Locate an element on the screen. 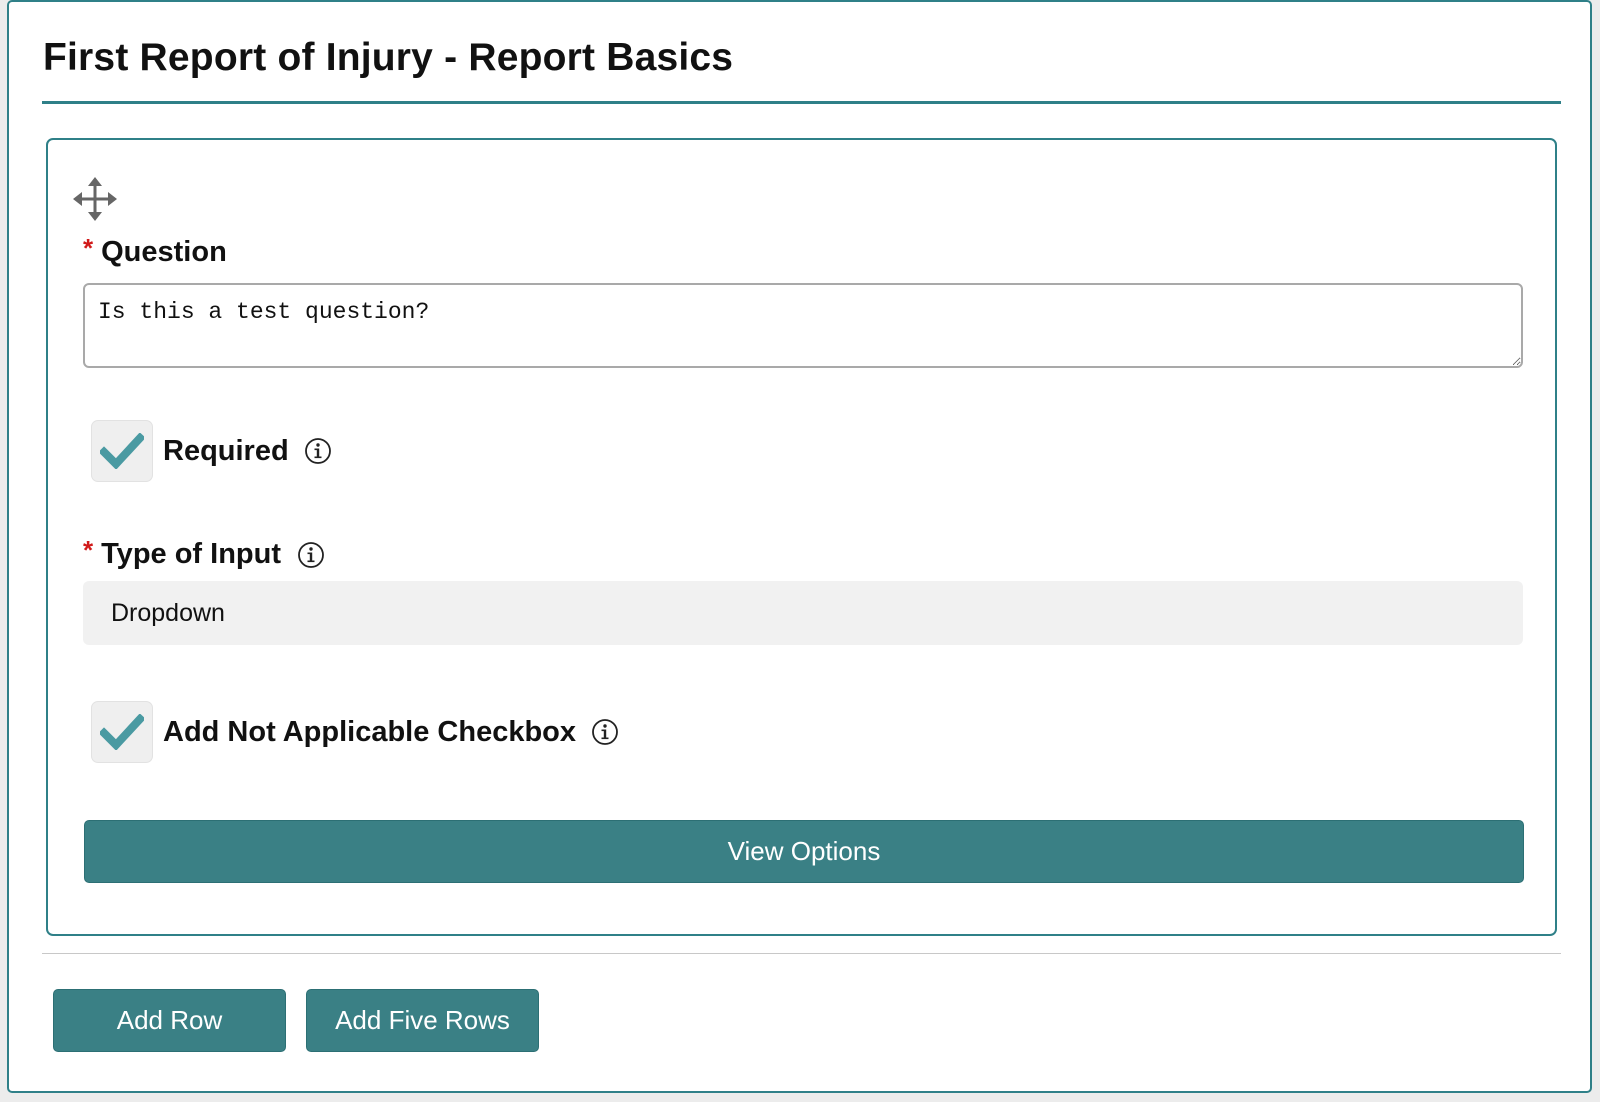 This screenshot has height=1102, width=1600. not-applicable-label: Add Not Applicable Checkbox is located at coordinates (370, 731).